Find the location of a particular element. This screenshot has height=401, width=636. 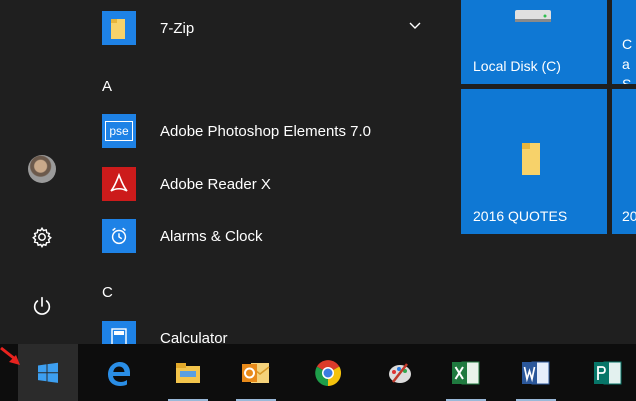

power-icon is located at coordinates (42, 305).